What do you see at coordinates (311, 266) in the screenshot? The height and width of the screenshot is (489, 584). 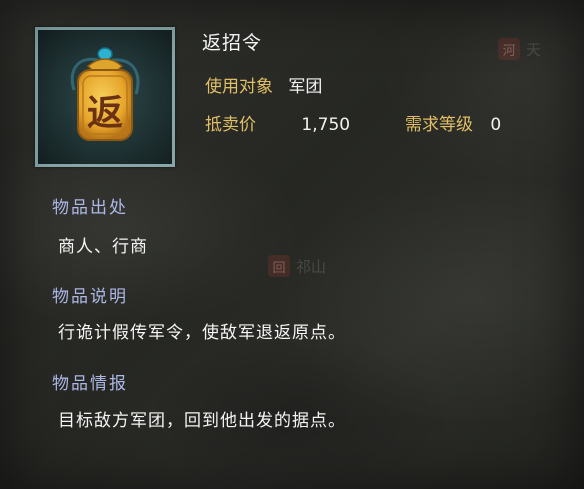 I see `watermark-text: 祁山` at bounding box center [311, 266].